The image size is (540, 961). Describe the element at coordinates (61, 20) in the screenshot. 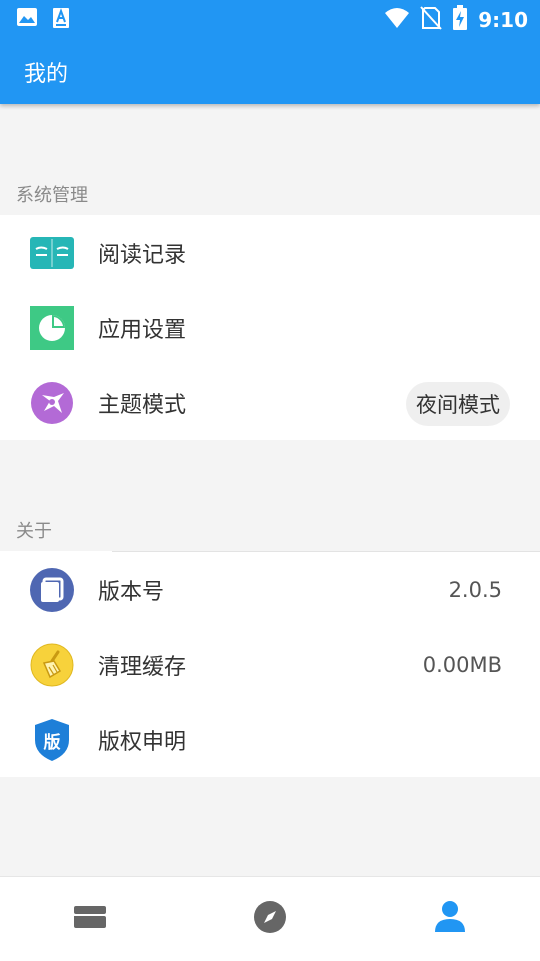

I see `text-a-icon` at that location.